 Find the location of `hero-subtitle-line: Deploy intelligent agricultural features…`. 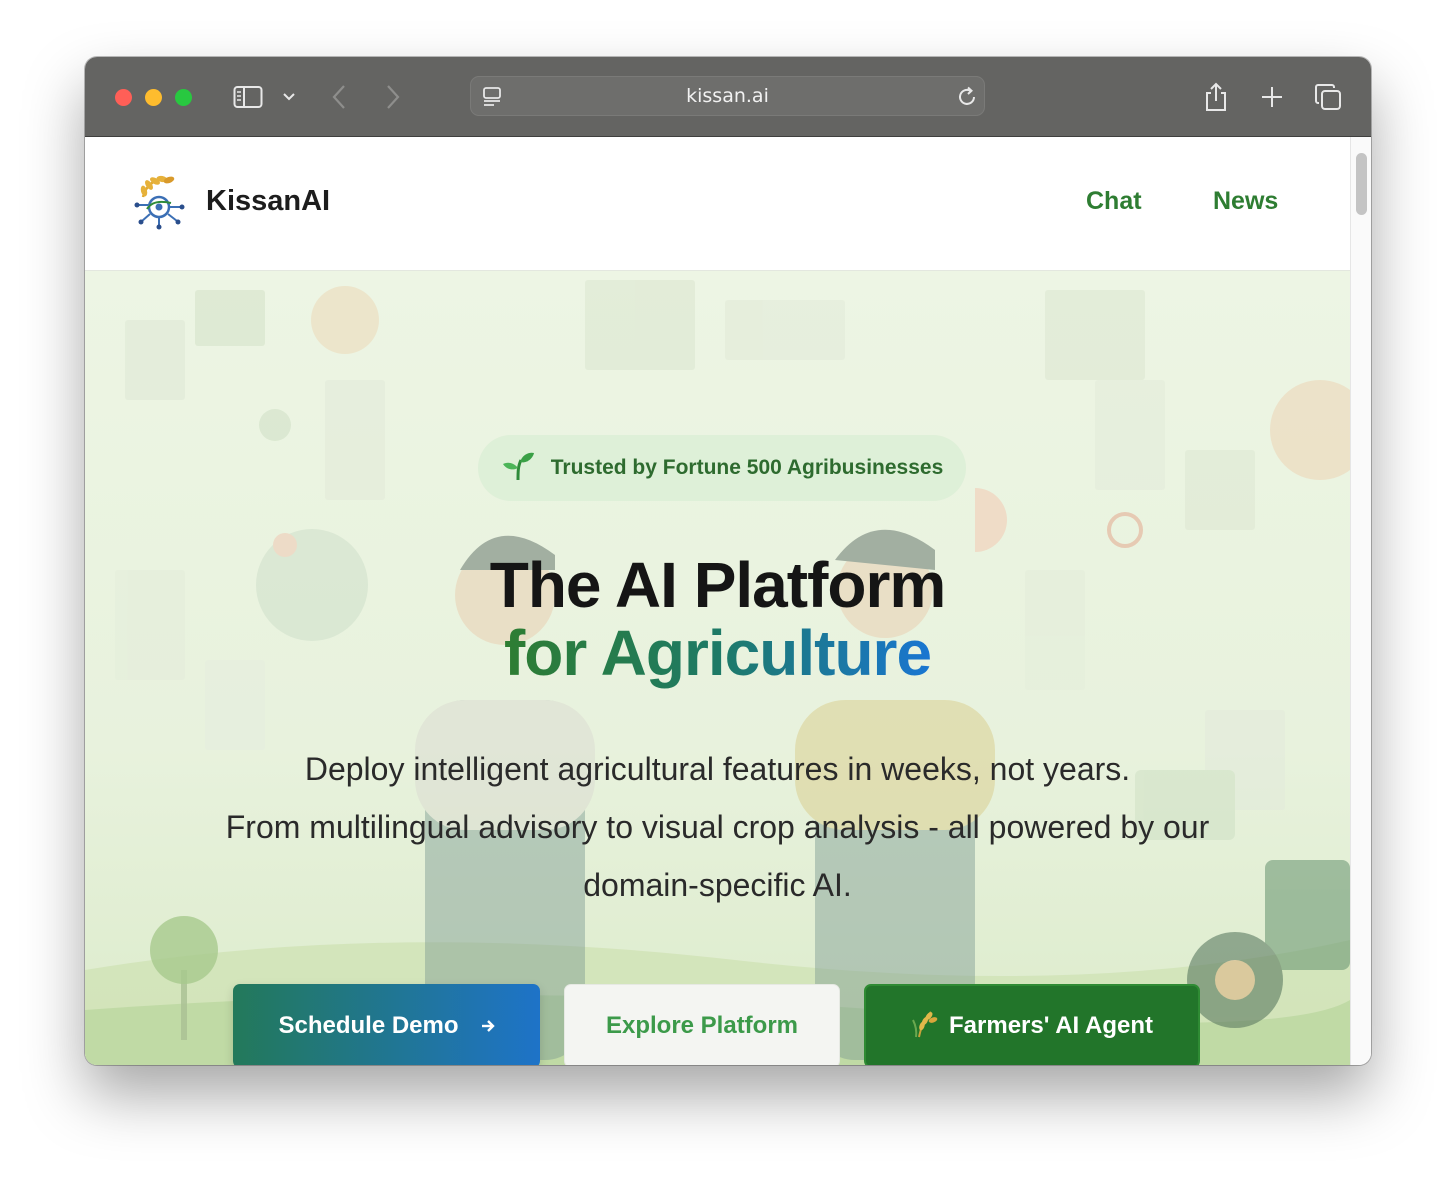

hero-subtitle-line: Deploy intelligent agricultural features… is located at coordinates (717, 769).